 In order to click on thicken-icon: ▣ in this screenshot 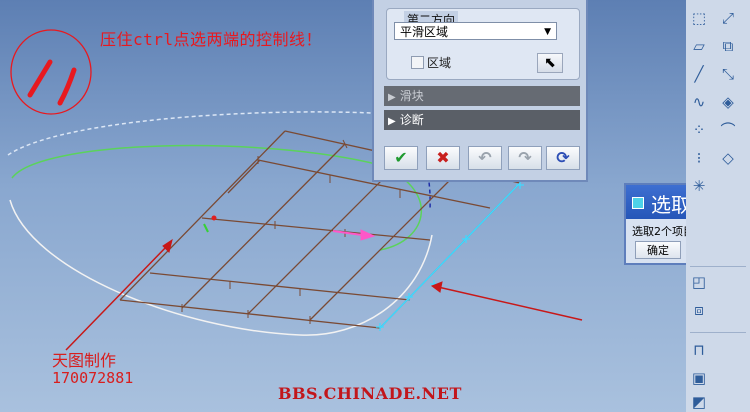, I will do `click(699, 378)`.